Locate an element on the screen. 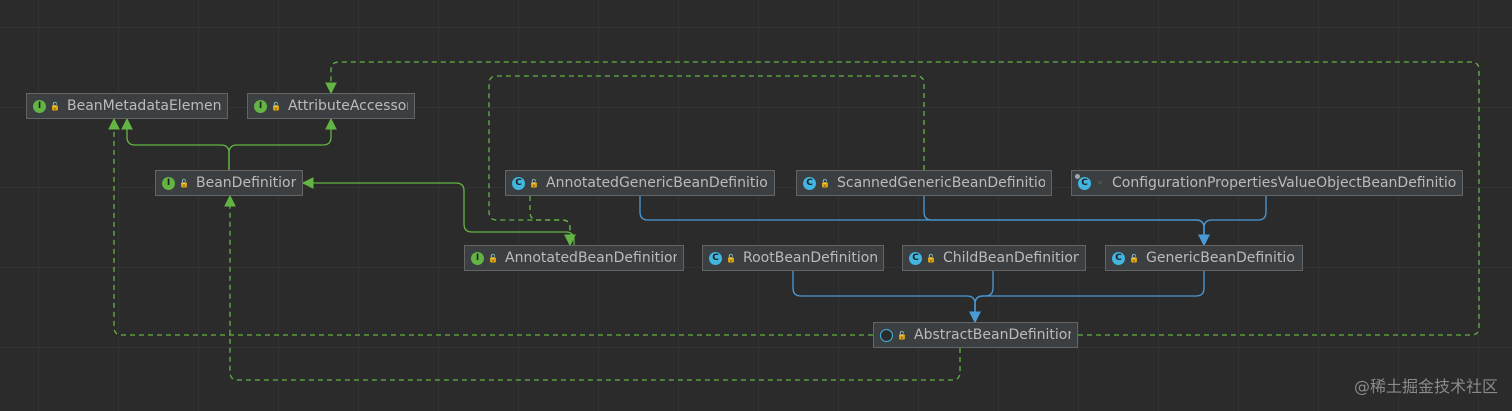  node-label: GenericBeanDefinition is located at coordinates (1221, 258).